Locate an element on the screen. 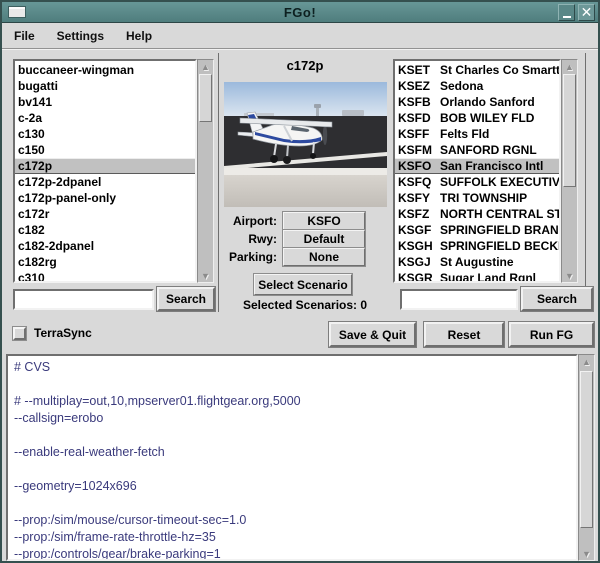 This screenshot has width=600, height=563. parking-label: Parking: is located at coordinates (252, 257).